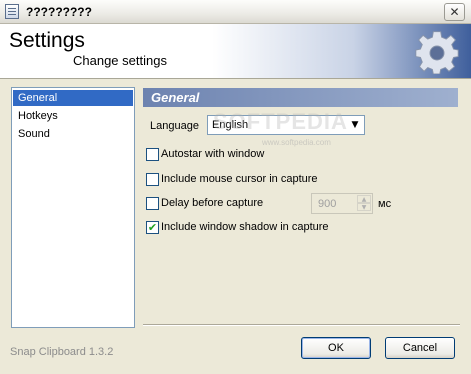 The height and width of the screenshot is (374, 471). I want to click on spin-up-icon: ▲, so click(364, 199).